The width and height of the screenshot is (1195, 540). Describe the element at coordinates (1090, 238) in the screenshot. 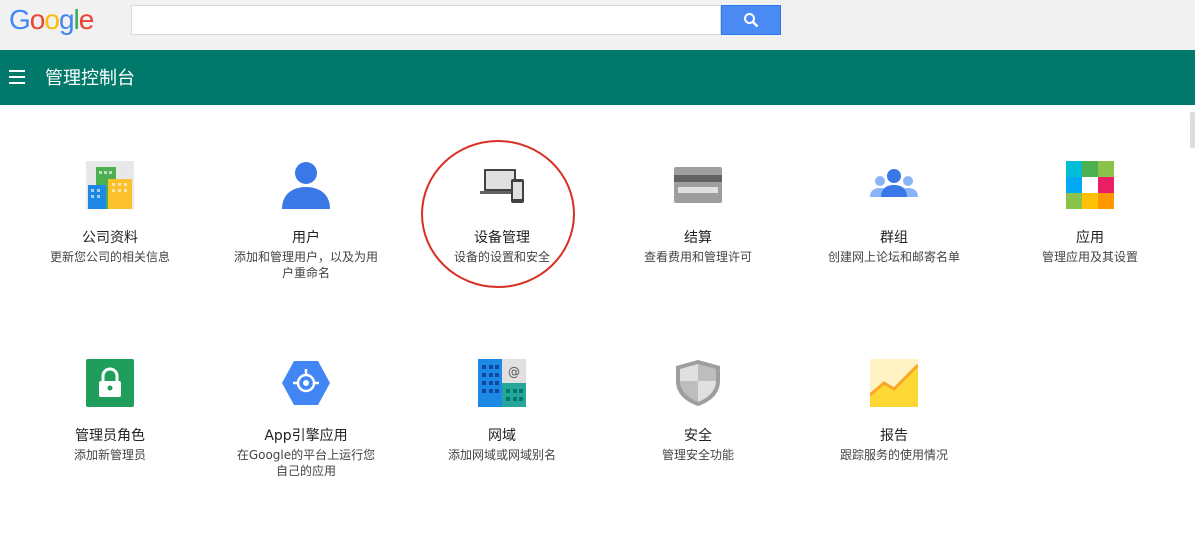

I see `tile-title: 应用` at that location.